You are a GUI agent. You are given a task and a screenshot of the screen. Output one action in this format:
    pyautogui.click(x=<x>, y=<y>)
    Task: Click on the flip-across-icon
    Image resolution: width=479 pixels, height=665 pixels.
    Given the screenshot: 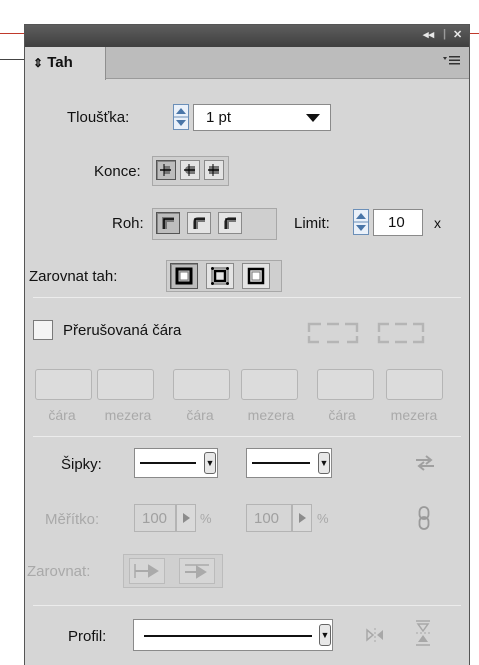 What is the action you would take?
    pyautogui.click(x=423, y=633)
    